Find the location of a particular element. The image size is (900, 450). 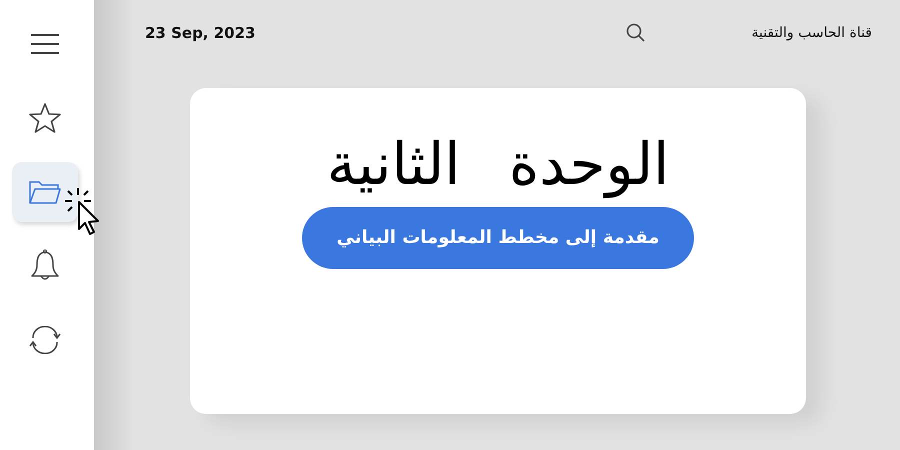

channel-name: قناة الحاسب والتقنية is located at coordinates (811, 33).